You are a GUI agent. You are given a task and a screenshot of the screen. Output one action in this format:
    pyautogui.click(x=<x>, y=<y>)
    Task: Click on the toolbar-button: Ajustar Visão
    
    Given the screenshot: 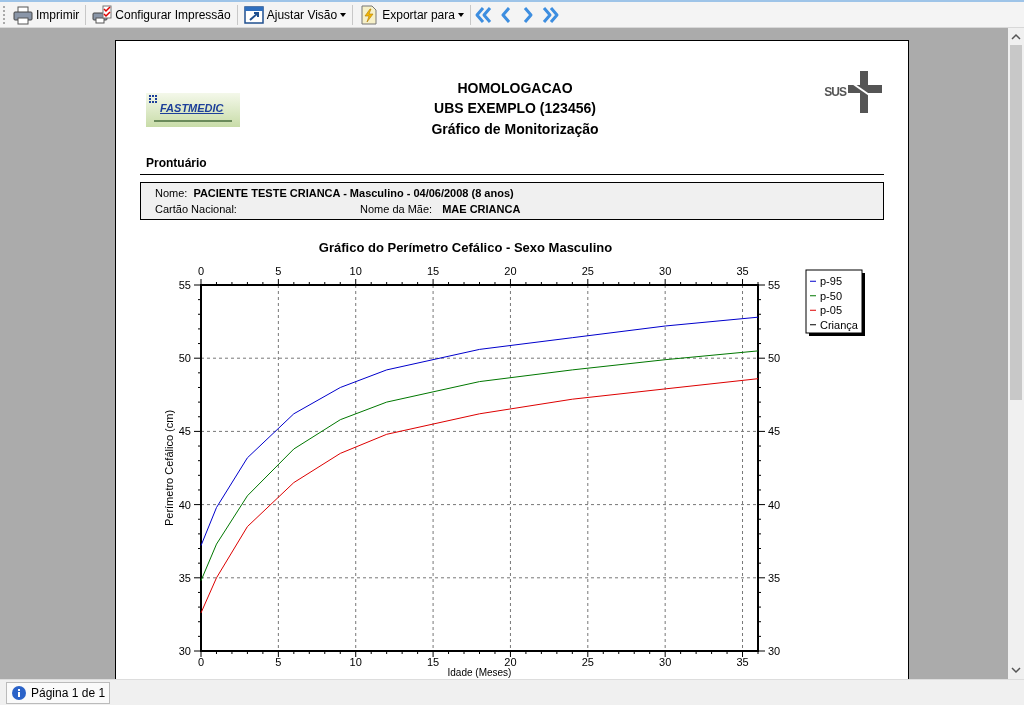 What is the action you would take?
    pyautogui.click(x=295, y=14)
    